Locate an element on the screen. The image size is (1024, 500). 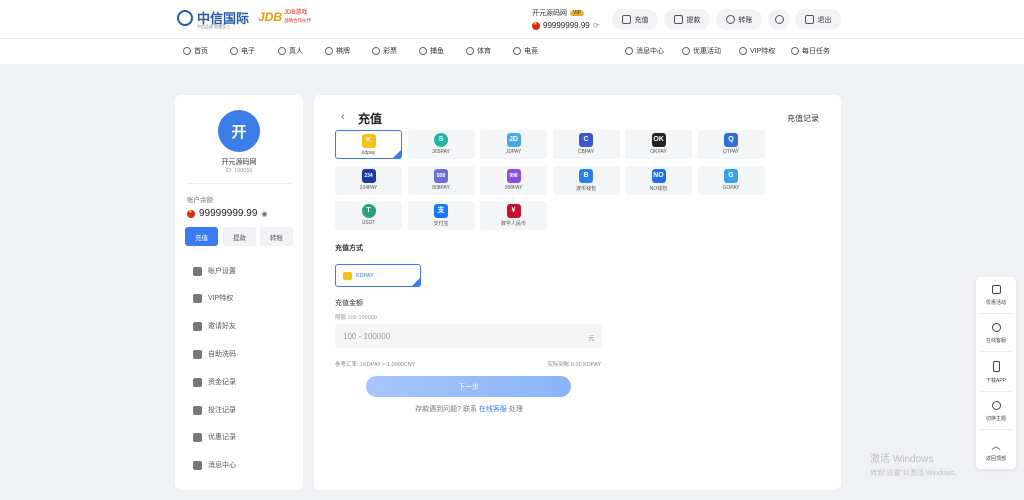
menu-bet-records: 投注记录 is located at coordinates (214, 410).